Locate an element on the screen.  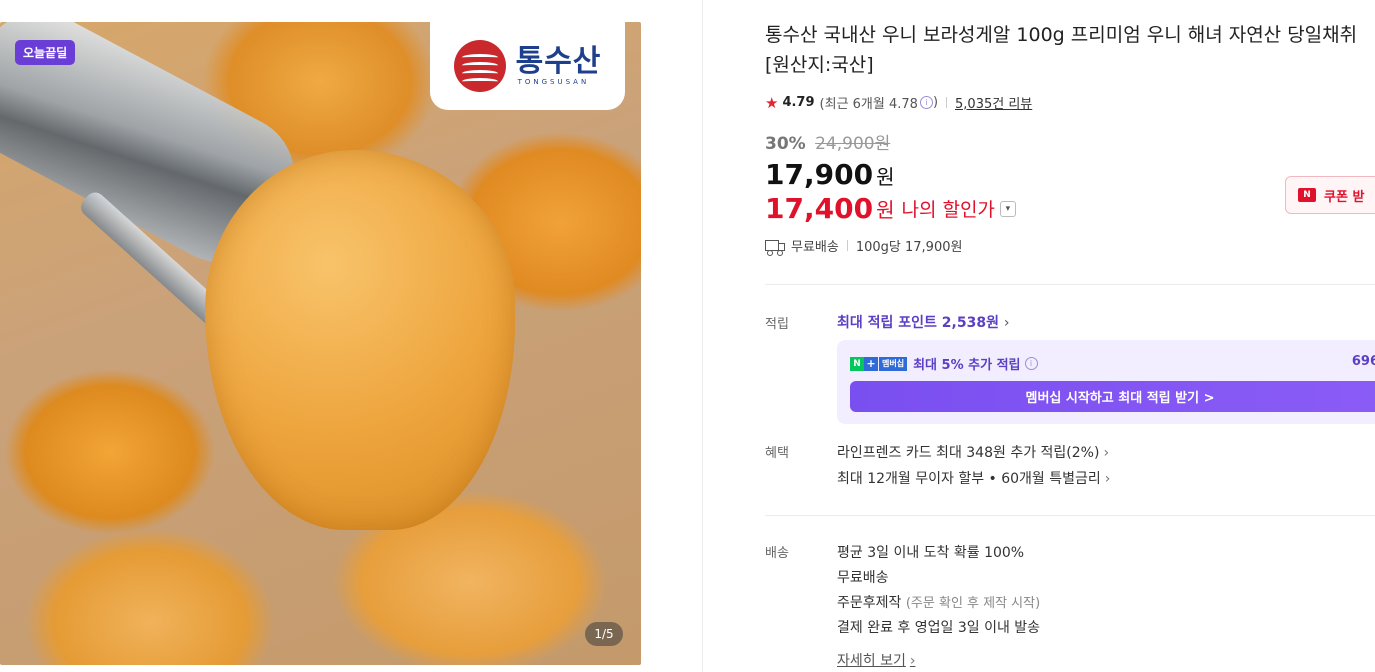
original-price: 24,900원 is located at coordinates (853, 144).